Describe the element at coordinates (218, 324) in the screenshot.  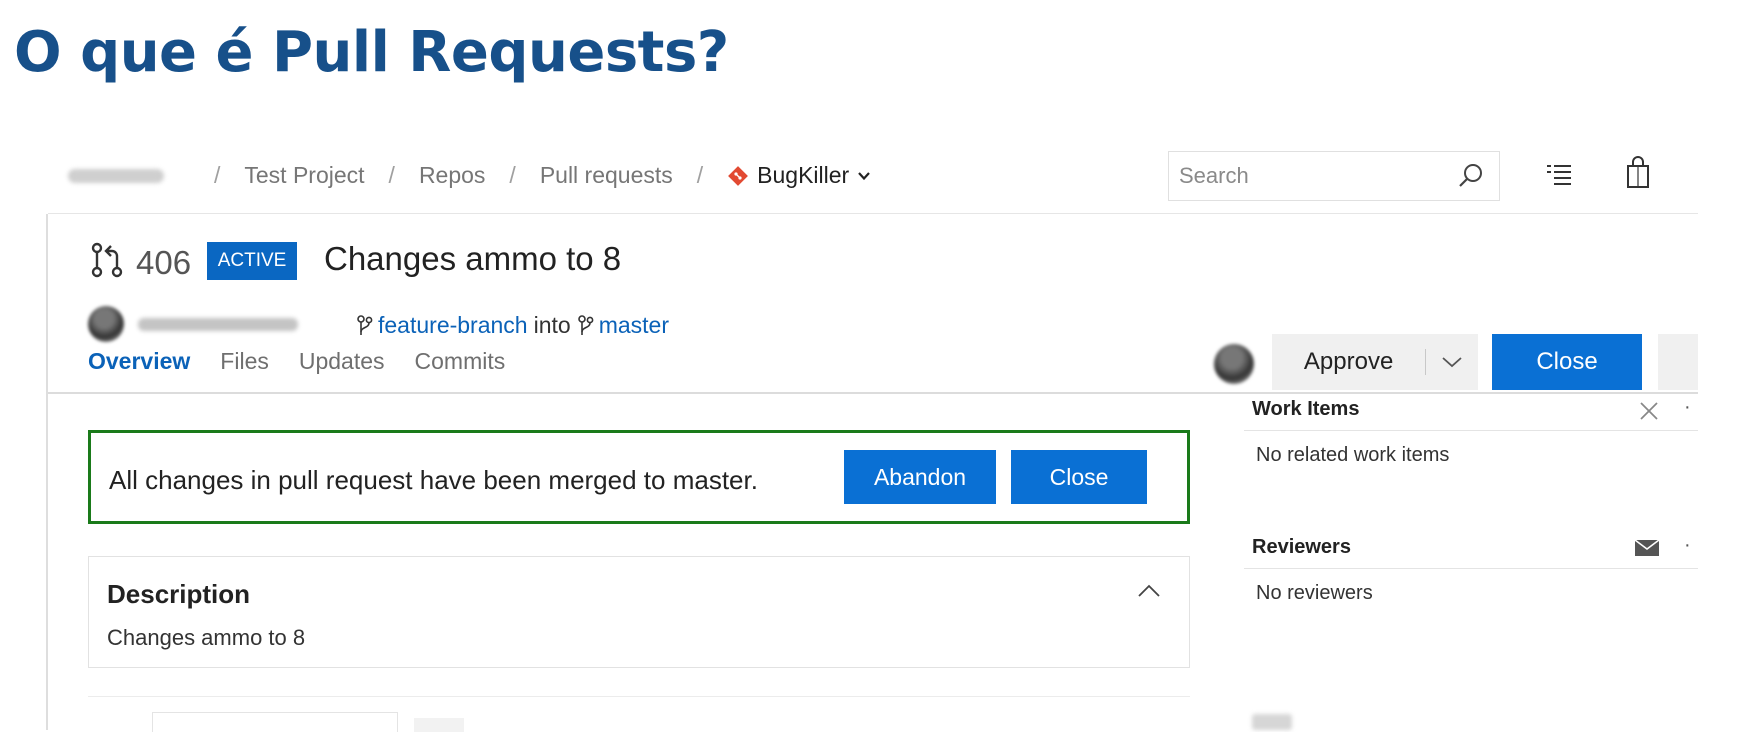
I see `author-name-blurred` at that location.